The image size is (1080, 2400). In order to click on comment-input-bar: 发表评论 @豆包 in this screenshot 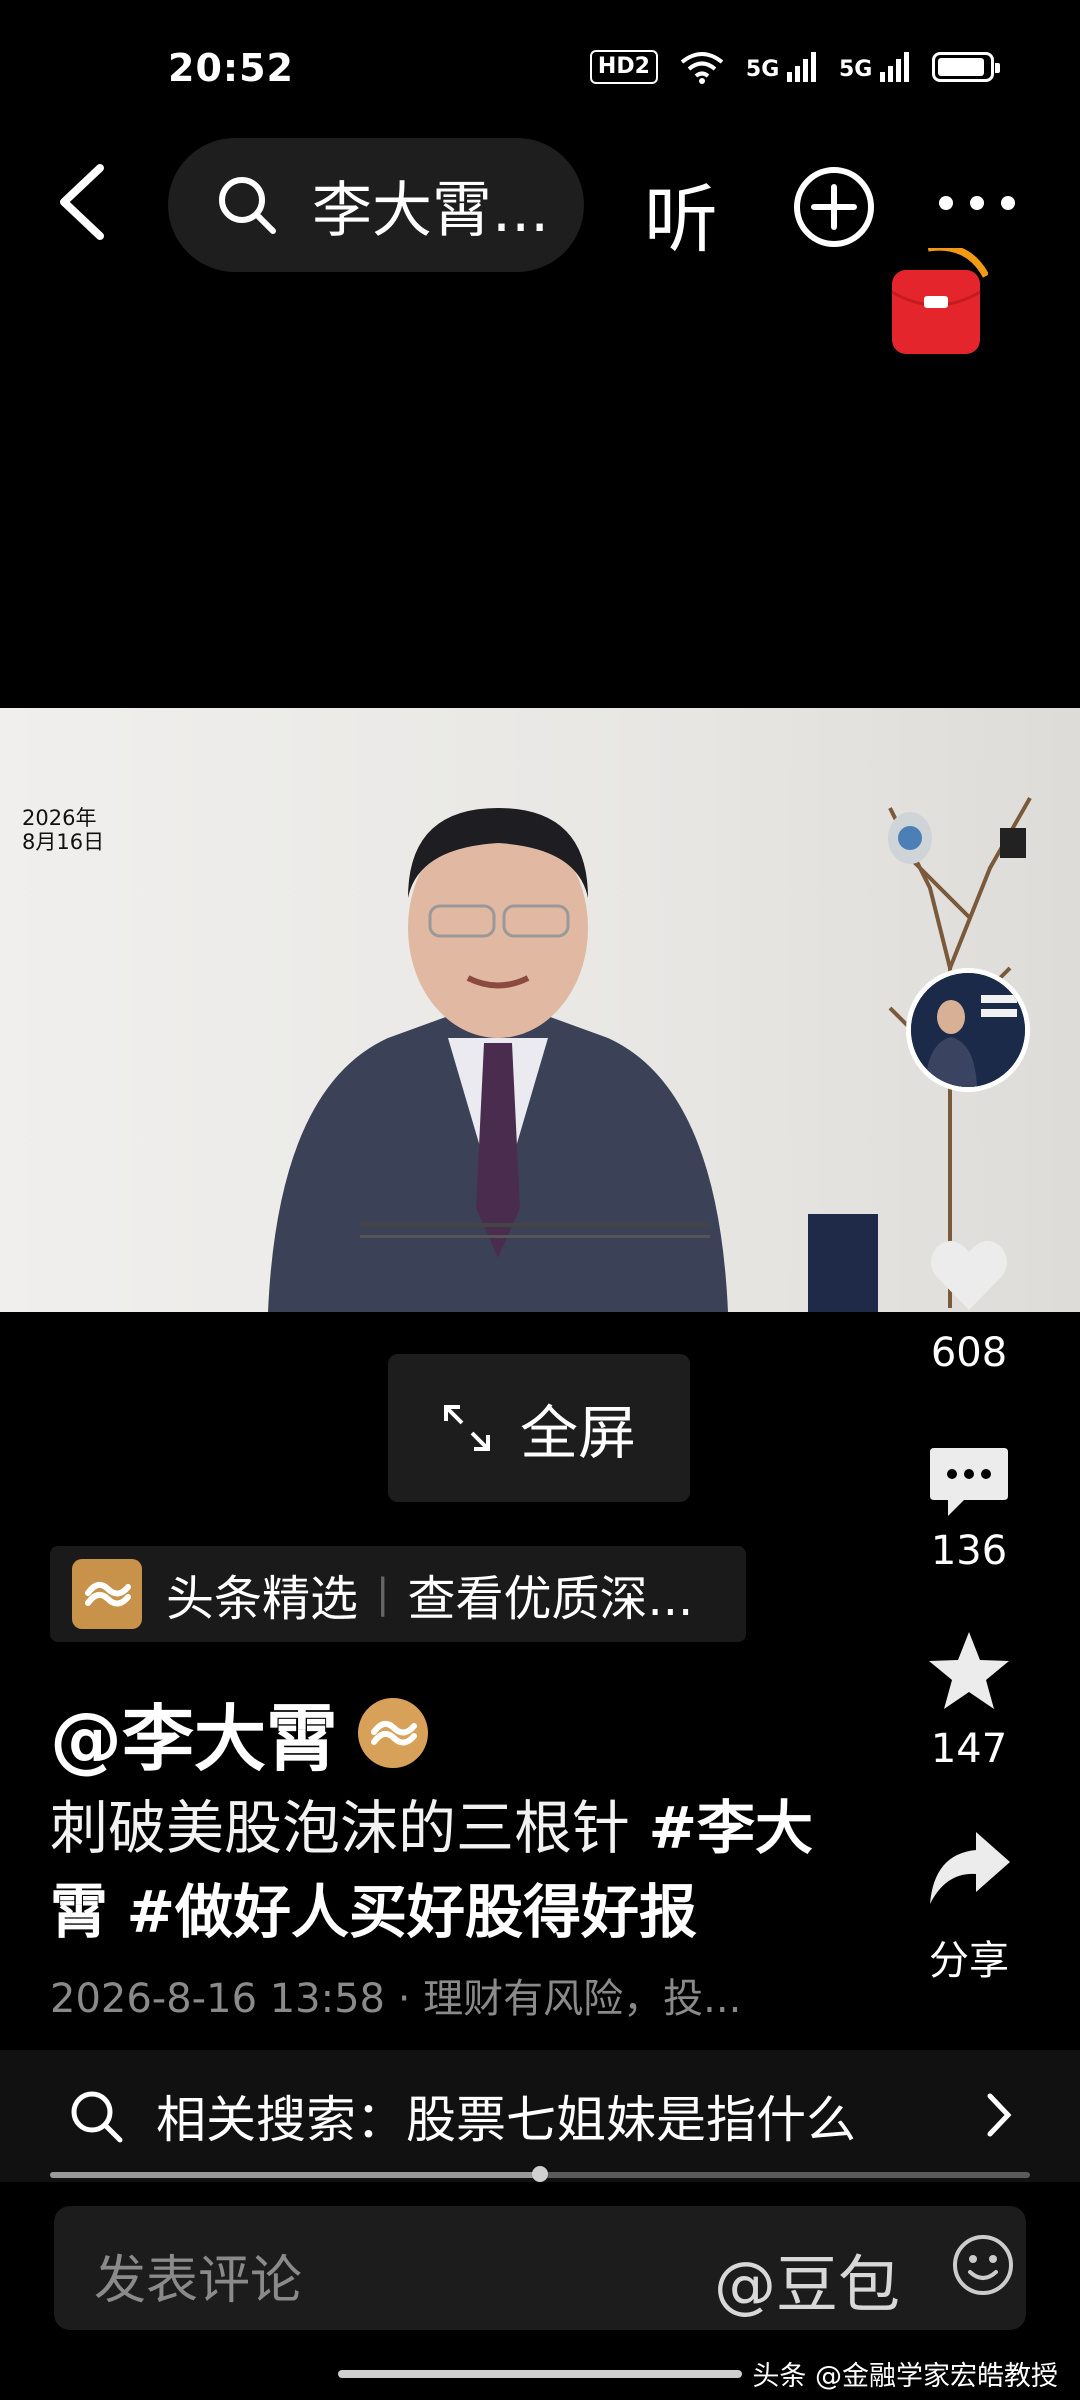, I will do `click(540, 2268)`.